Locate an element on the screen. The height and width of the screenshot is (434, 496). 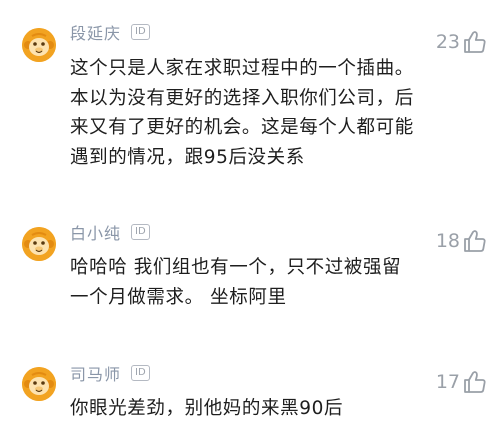
comment-text: 哈哈哈 我们组也有一个，只不过被强留一个月做需求。 坐标阿里 is located at coordinates (236, 282).